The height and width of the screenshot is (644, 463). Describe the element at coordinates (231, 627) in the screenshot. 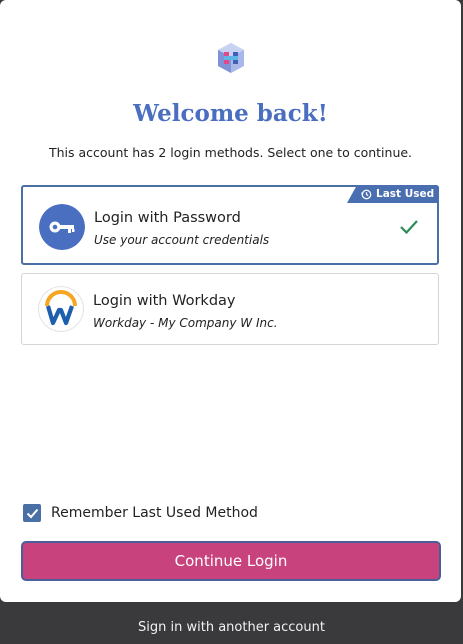

I see `sign-in-another-account-link: Sign in with another account` at that location.